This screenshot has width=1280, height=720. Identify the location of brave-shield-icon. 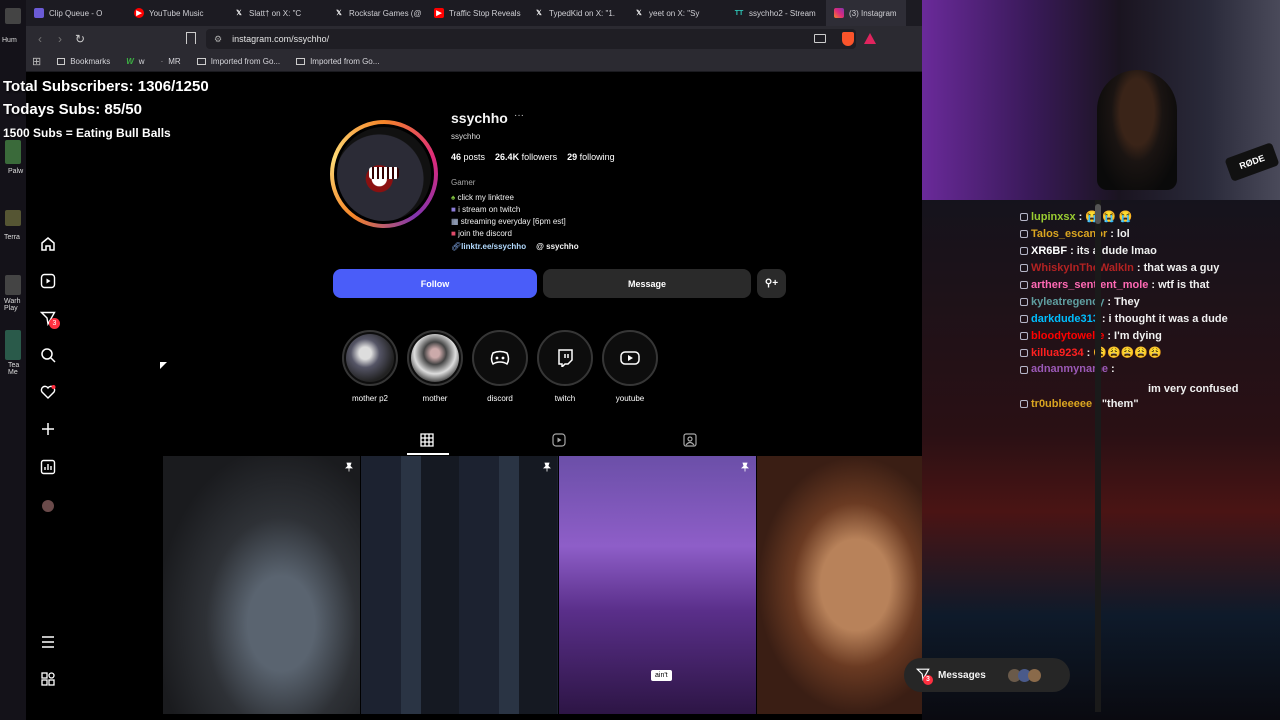
(848, 39).